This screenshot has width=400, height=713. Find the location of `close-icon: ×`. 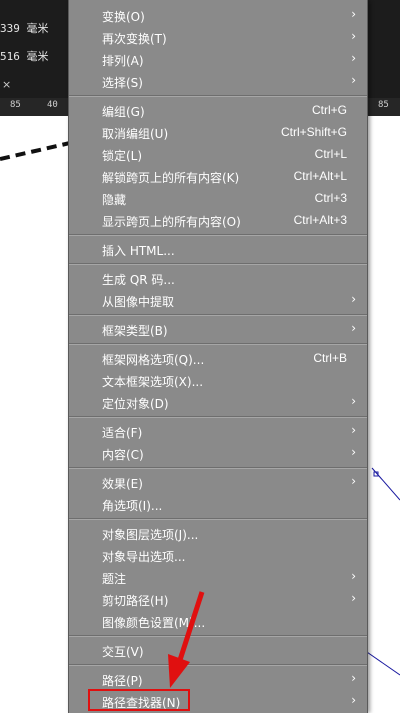

close-icon: × is located at coordinates (6, 84).